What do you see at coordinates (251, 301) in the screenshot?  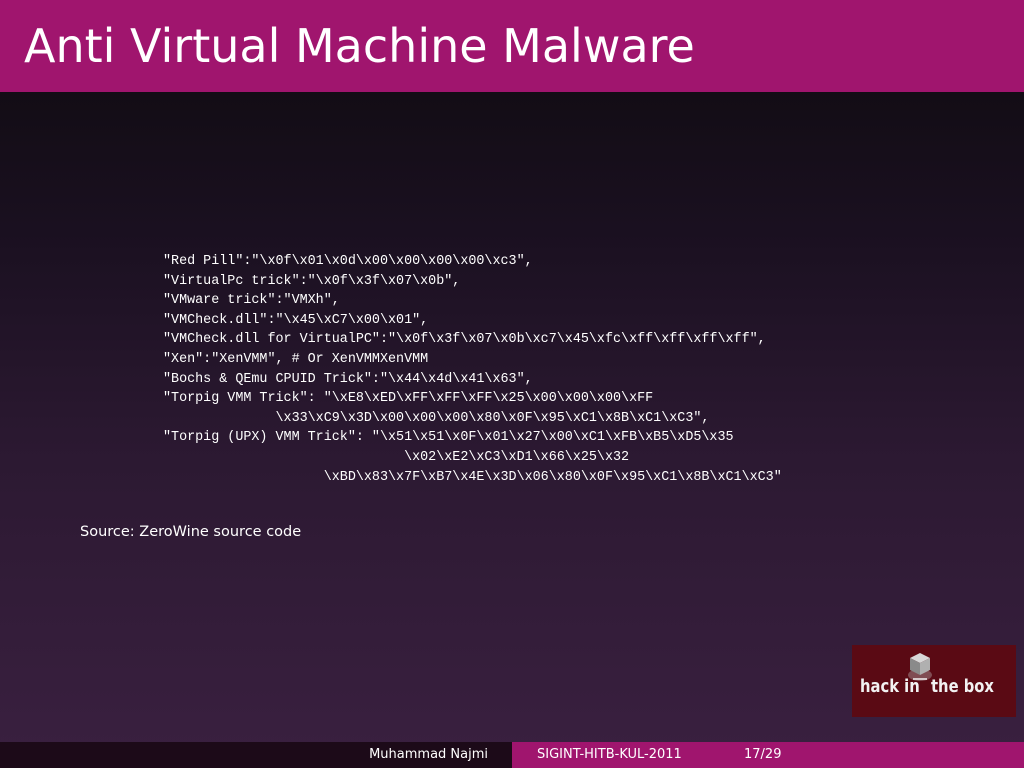 I see `code-line: "VMware trick":"VMXh",` at bounding box center [251, 301].